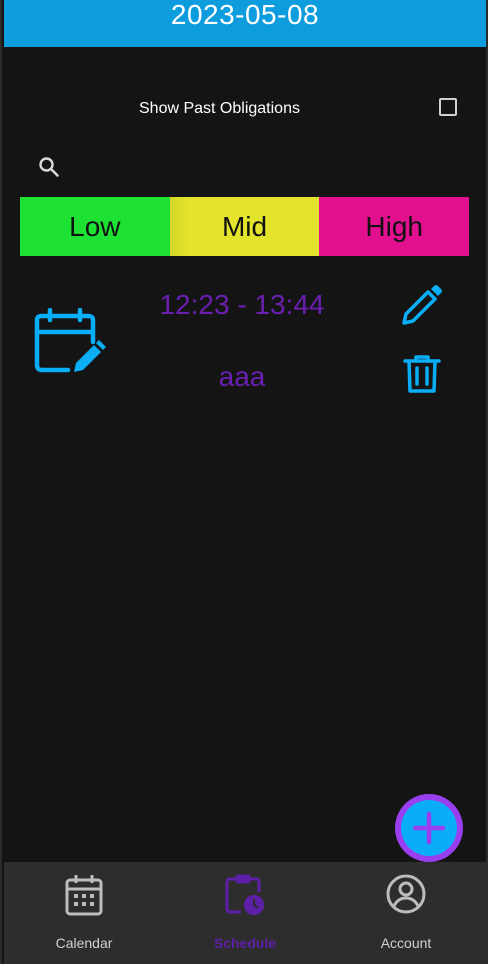 The image size is (488, 964). What do you see at coordinates (242, 376) in the screenshot?
I see `obligation-title: aaa` at bounding box center [242, 376].